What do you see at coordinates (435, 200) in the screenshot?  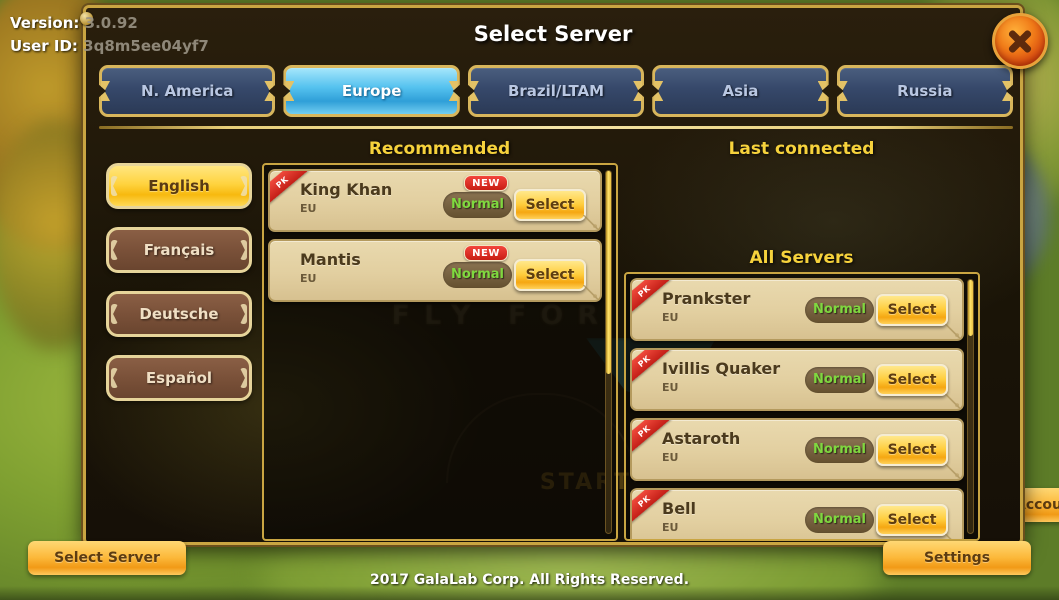 I see `server-card-king-khan: PK King Khan EU NEW Normal Select` at bounding box center [435, 200].